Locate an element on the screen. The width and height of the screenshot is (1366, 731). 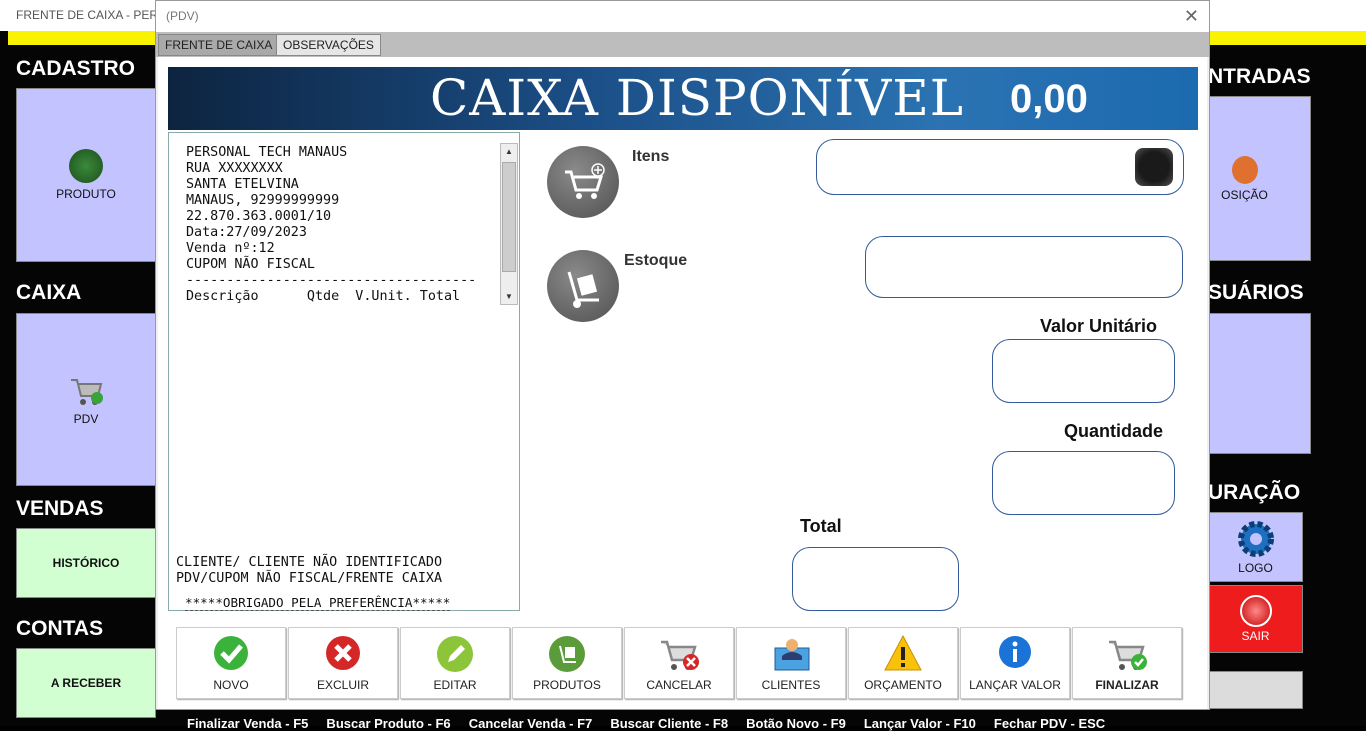
produtos-icon is located at coordinates (567, 655).